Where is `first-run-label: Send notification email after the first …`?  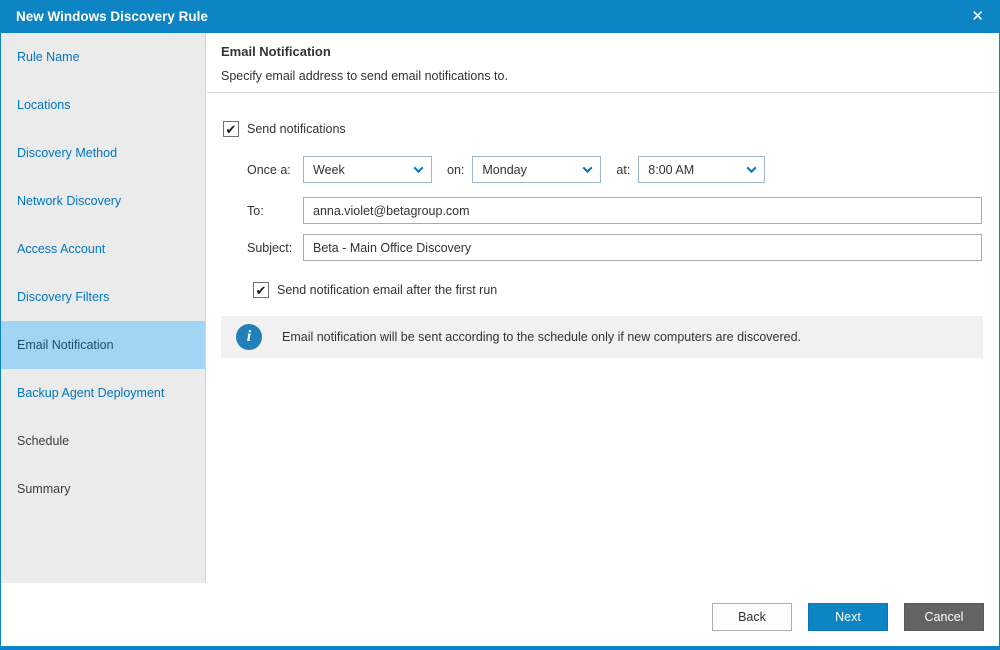
first-run-label: Send notification email after the first … is located at coordinates (387, 290).